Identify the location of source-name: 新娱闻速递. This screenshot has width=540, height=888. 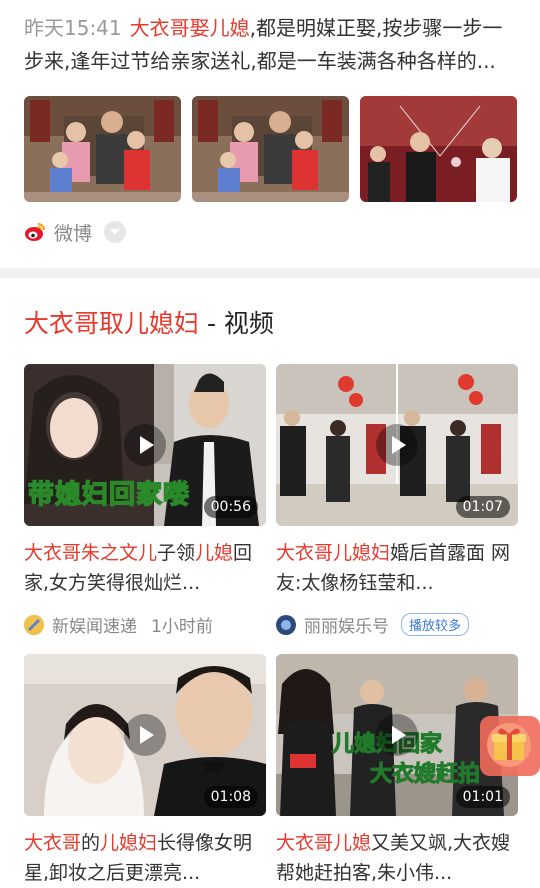
(94, 627).